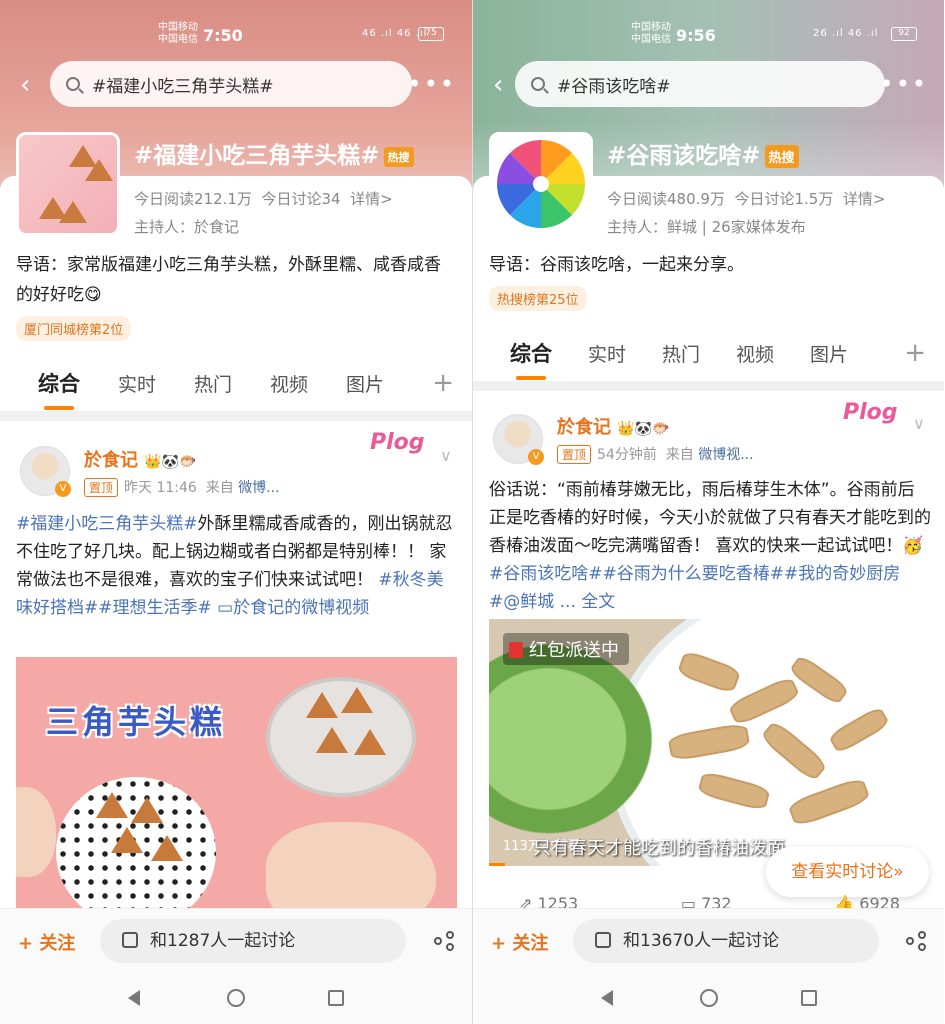 This screenshot has height=1024, width=945. What do you see at coordinates (538, 84) in the screenshot?
I see `search-icon` at bounding box center [538, 84].